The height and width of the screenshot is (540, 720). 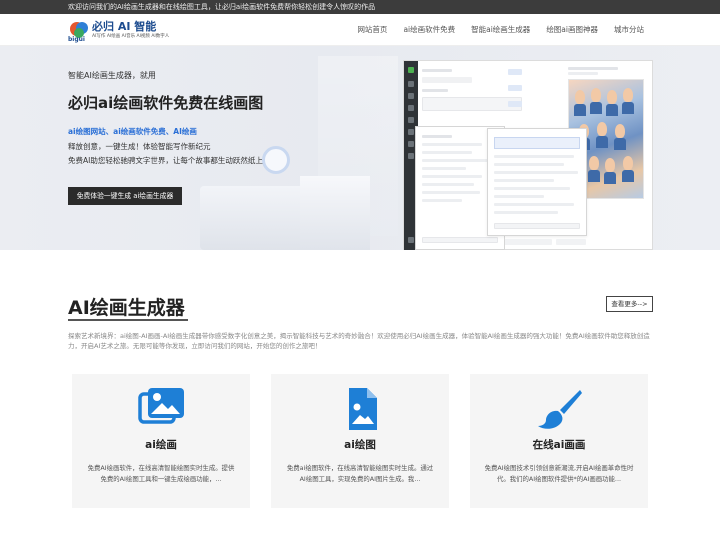 What do you see at coordinates (629, 30) in the screenshot?
I see `nav-item-city-sites: 城市分站` at bounding box center [629, 30].